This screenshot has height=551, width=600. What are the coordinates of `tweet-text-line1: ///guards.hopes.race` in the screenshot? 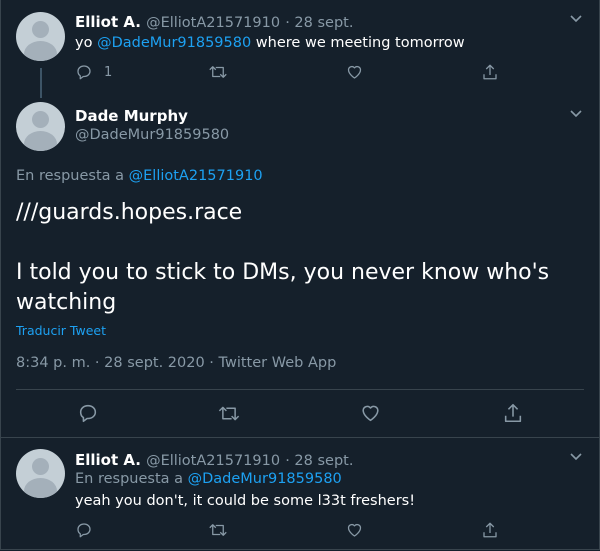 It's located at (129, 212).